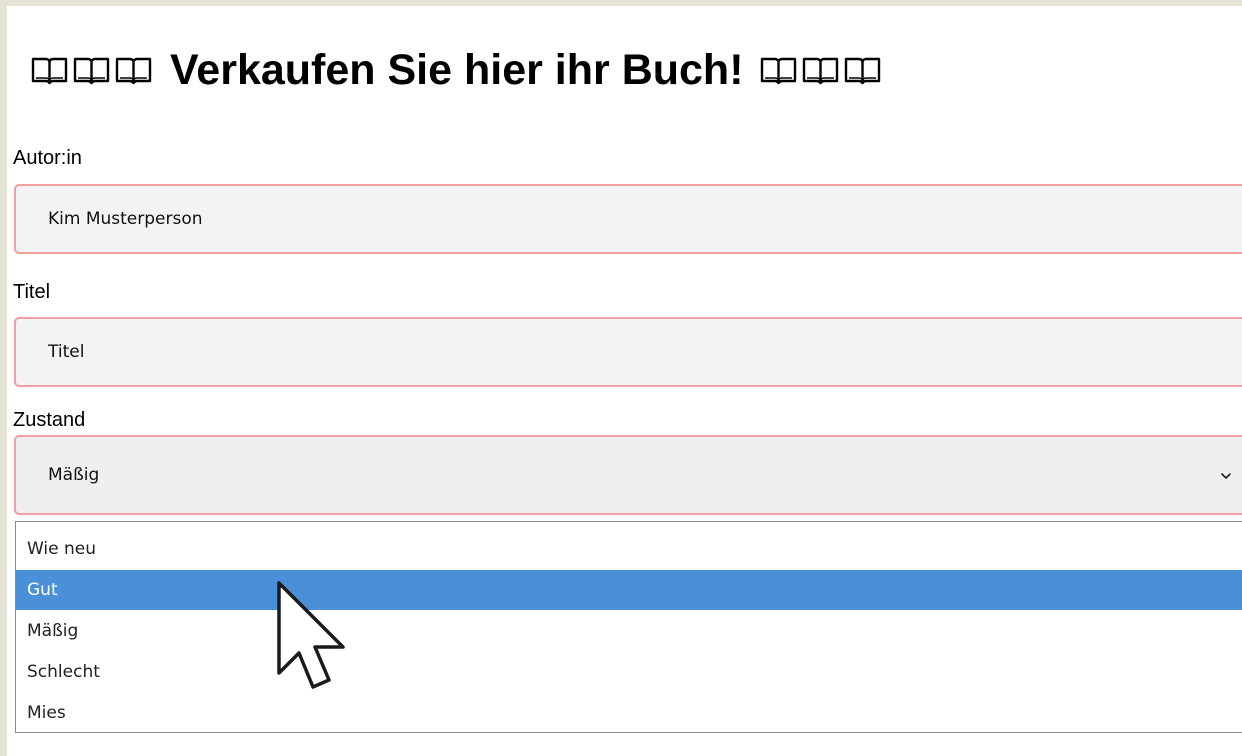  Describe the element at coordinates (628, 352) in the screenshot. I see `title-field: Titel` at that location.